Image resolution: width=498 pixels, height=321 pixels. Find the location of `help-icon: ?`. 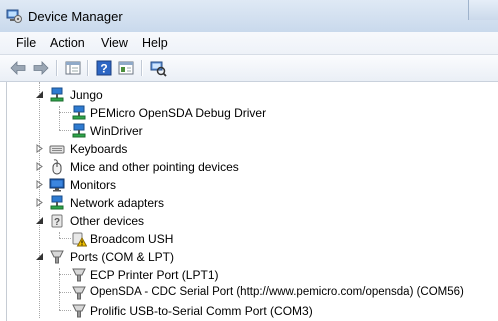

help-icon: ? is located at coordinates (104, 68).